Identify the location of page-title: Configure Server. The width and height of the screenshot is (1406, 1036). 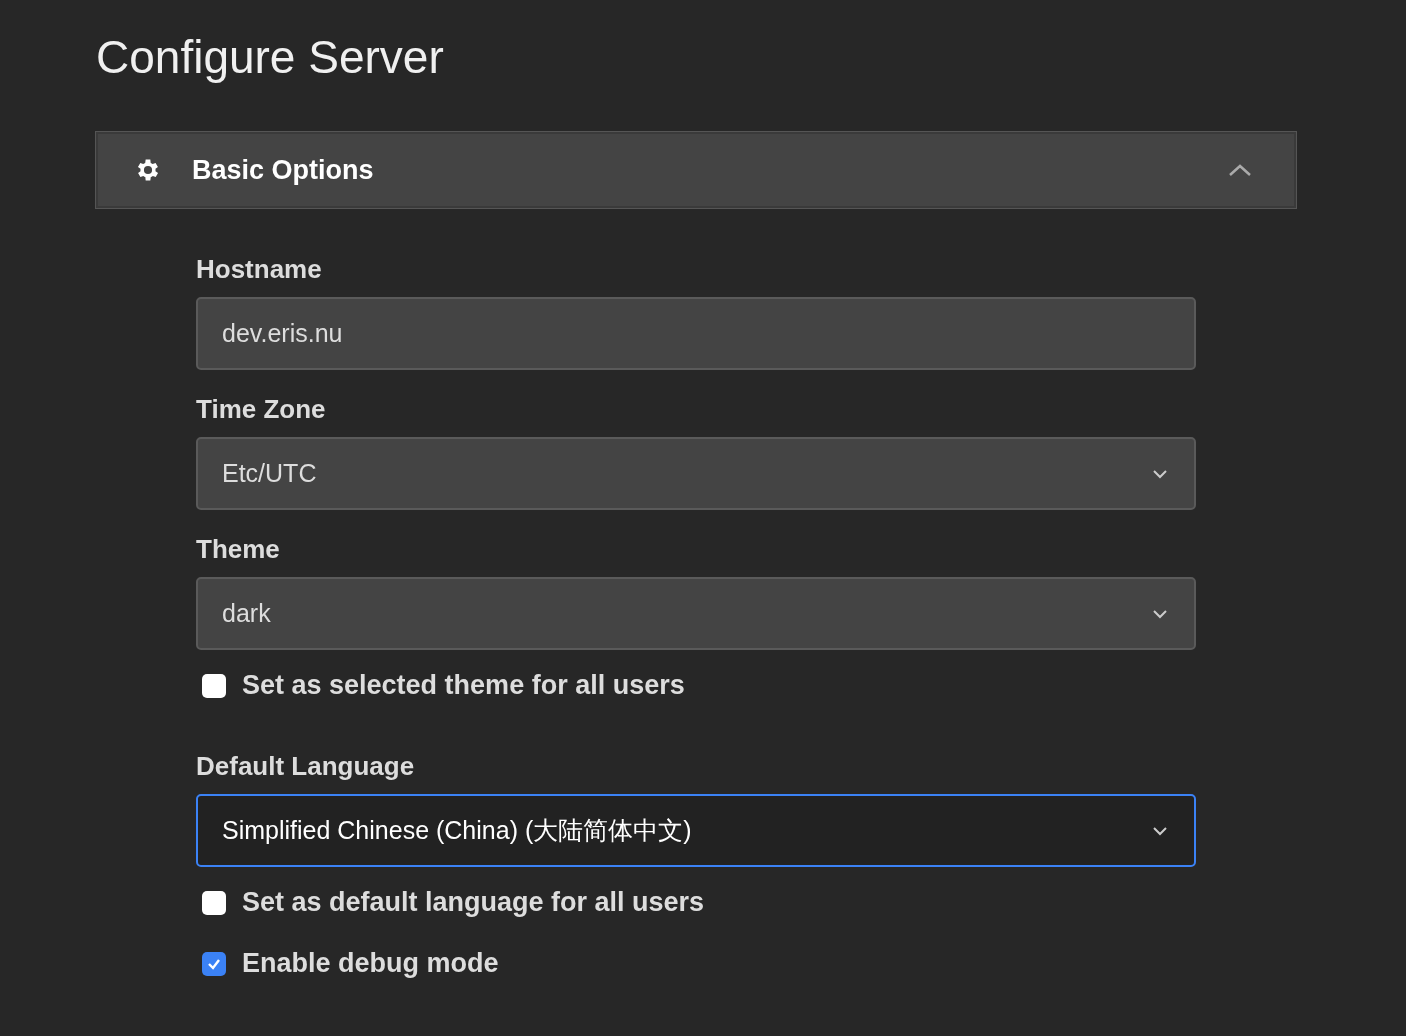
(270, 57).